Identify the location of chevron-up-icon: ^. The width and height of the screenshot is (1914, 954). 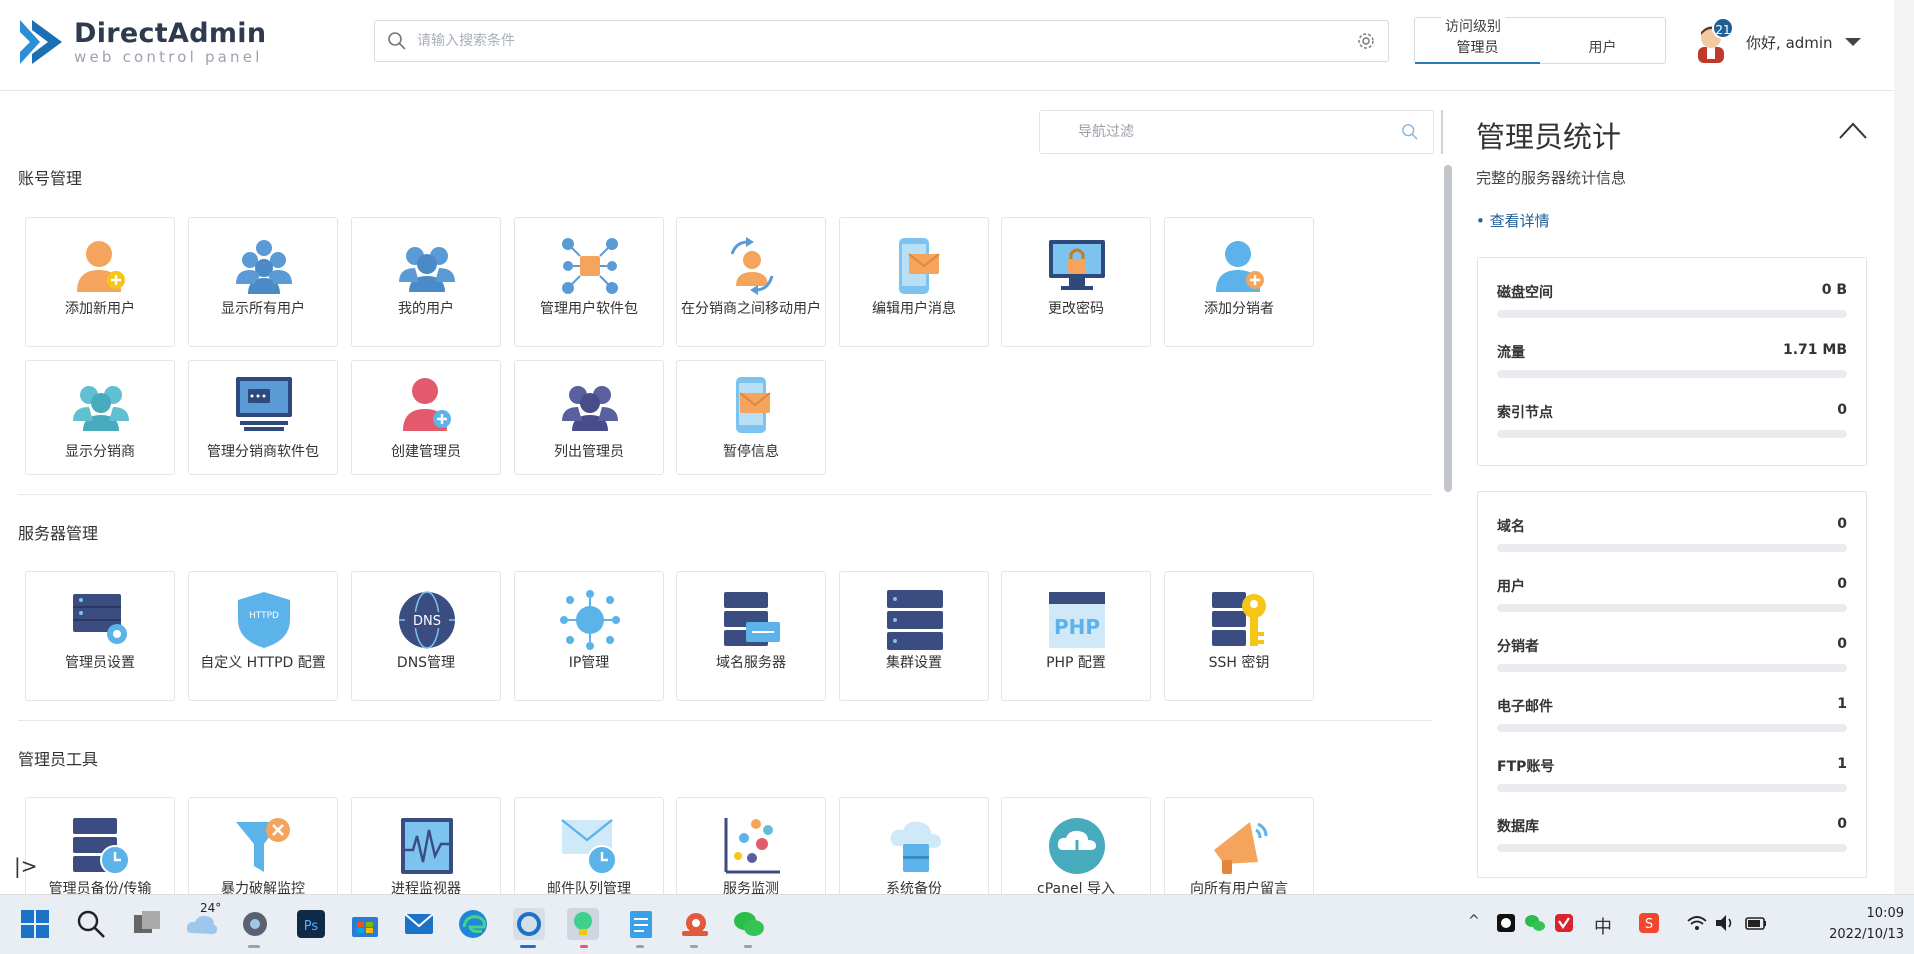
(1474, 921).